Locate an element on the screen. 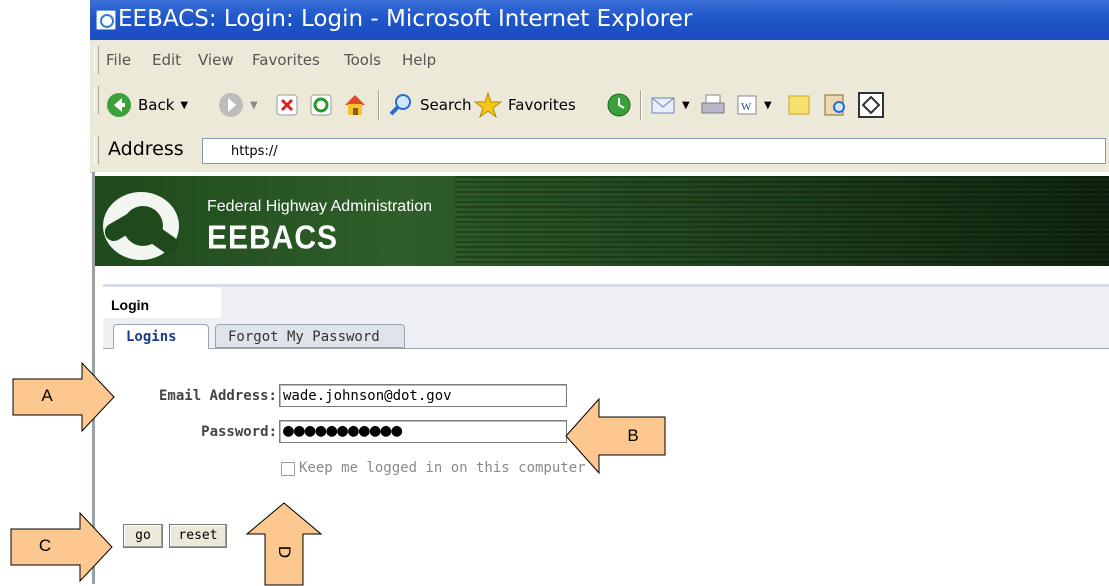 This screenshot has height=586, width=1109. messenger-button is located at coordinates (871, 105).